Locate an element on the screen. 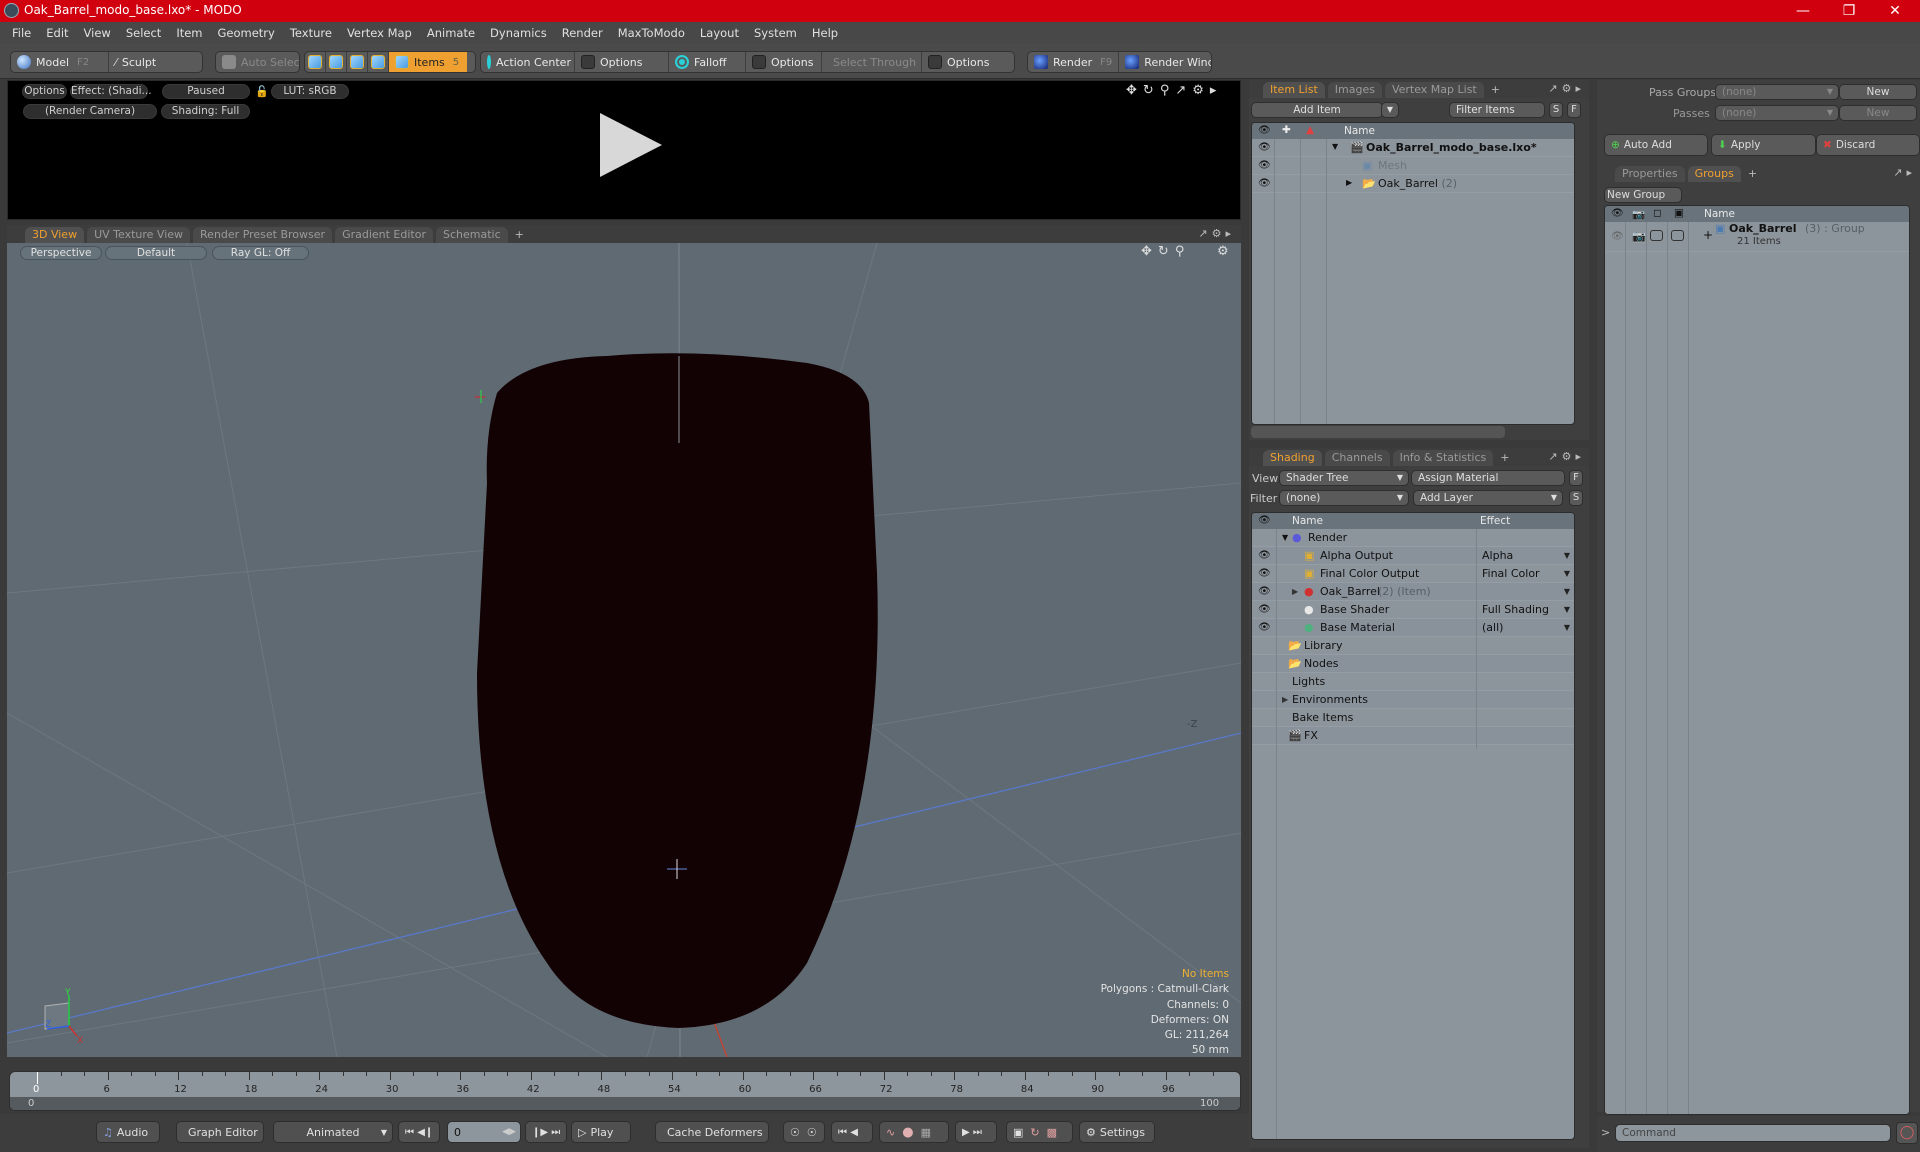  lock-column-icon: ✚ is located at coordinates (1286, 130).